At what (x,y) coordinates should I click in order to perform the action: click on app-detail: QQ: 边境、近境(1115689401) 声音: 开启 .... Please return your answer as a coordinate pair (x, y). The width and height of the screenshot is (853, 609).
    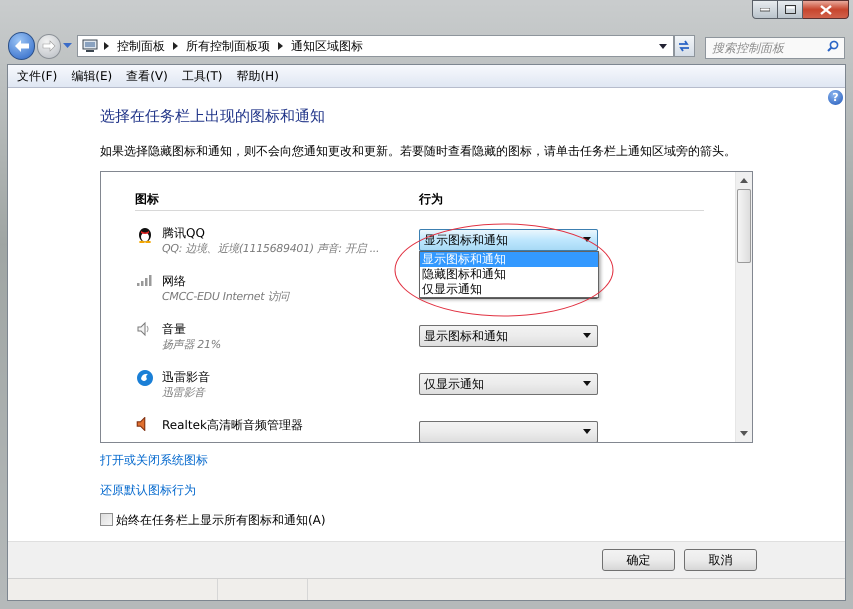
    Looking at the image, I should click on (271, 248).